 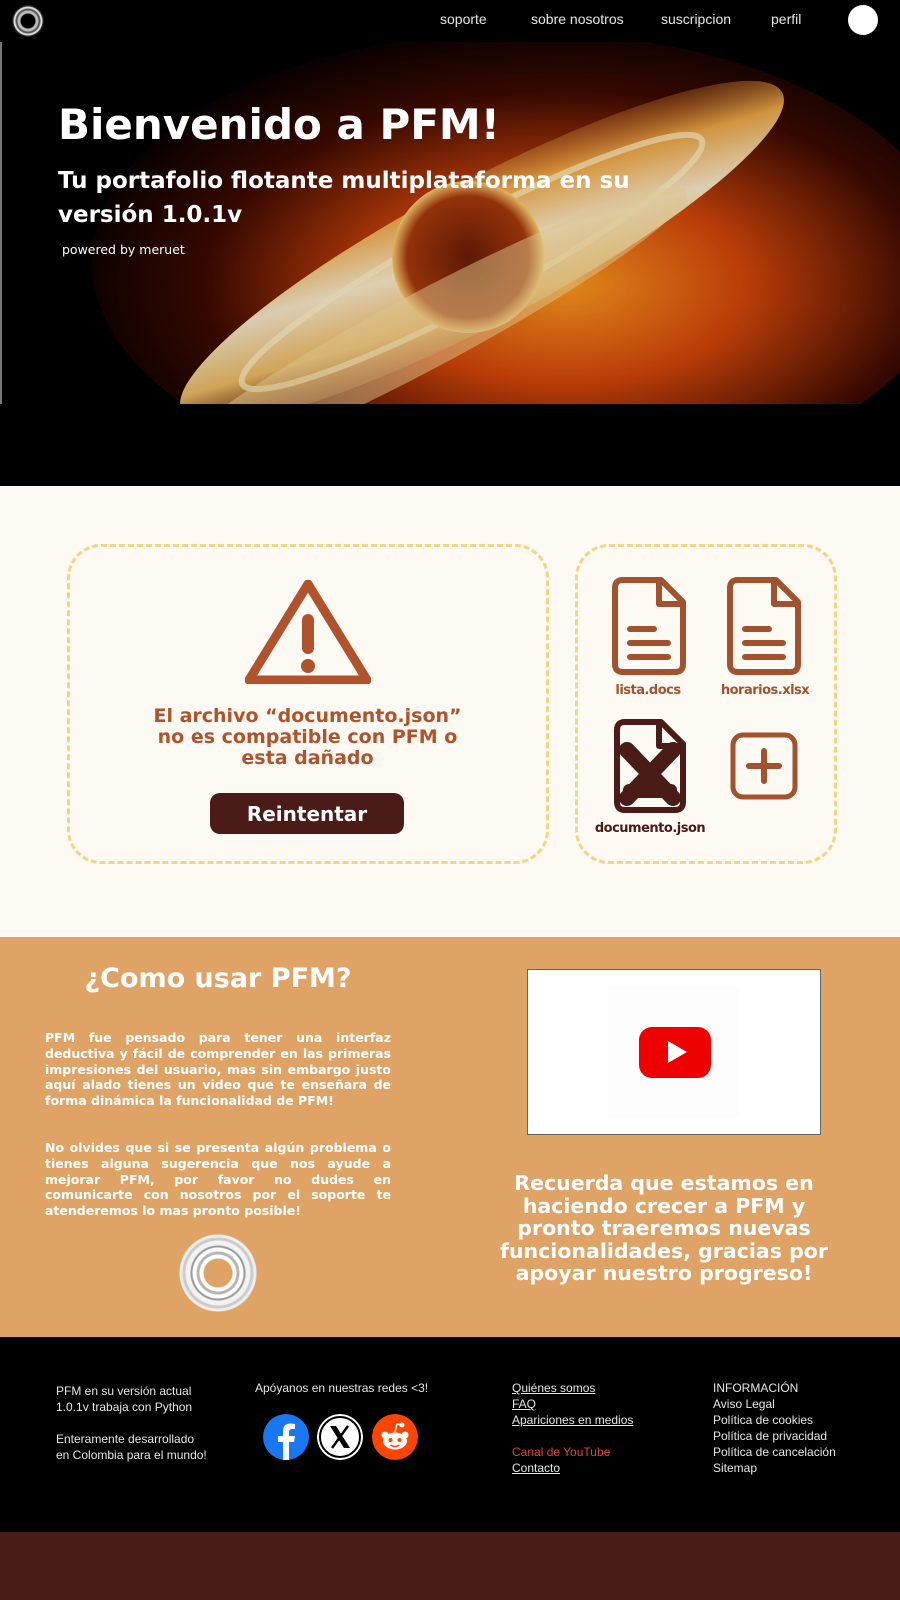 I want to click on pfm-spiral-logo, so click(x=218, y=1273).